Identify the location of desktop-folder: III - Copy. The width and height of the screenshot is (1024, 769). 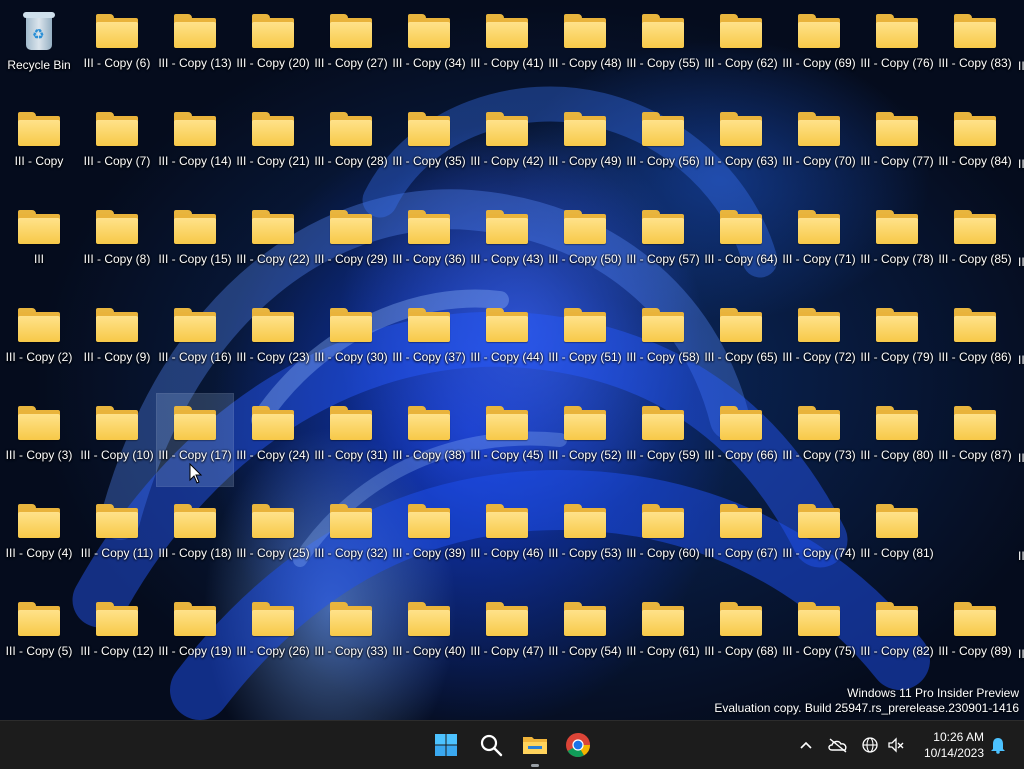
(39, 146).